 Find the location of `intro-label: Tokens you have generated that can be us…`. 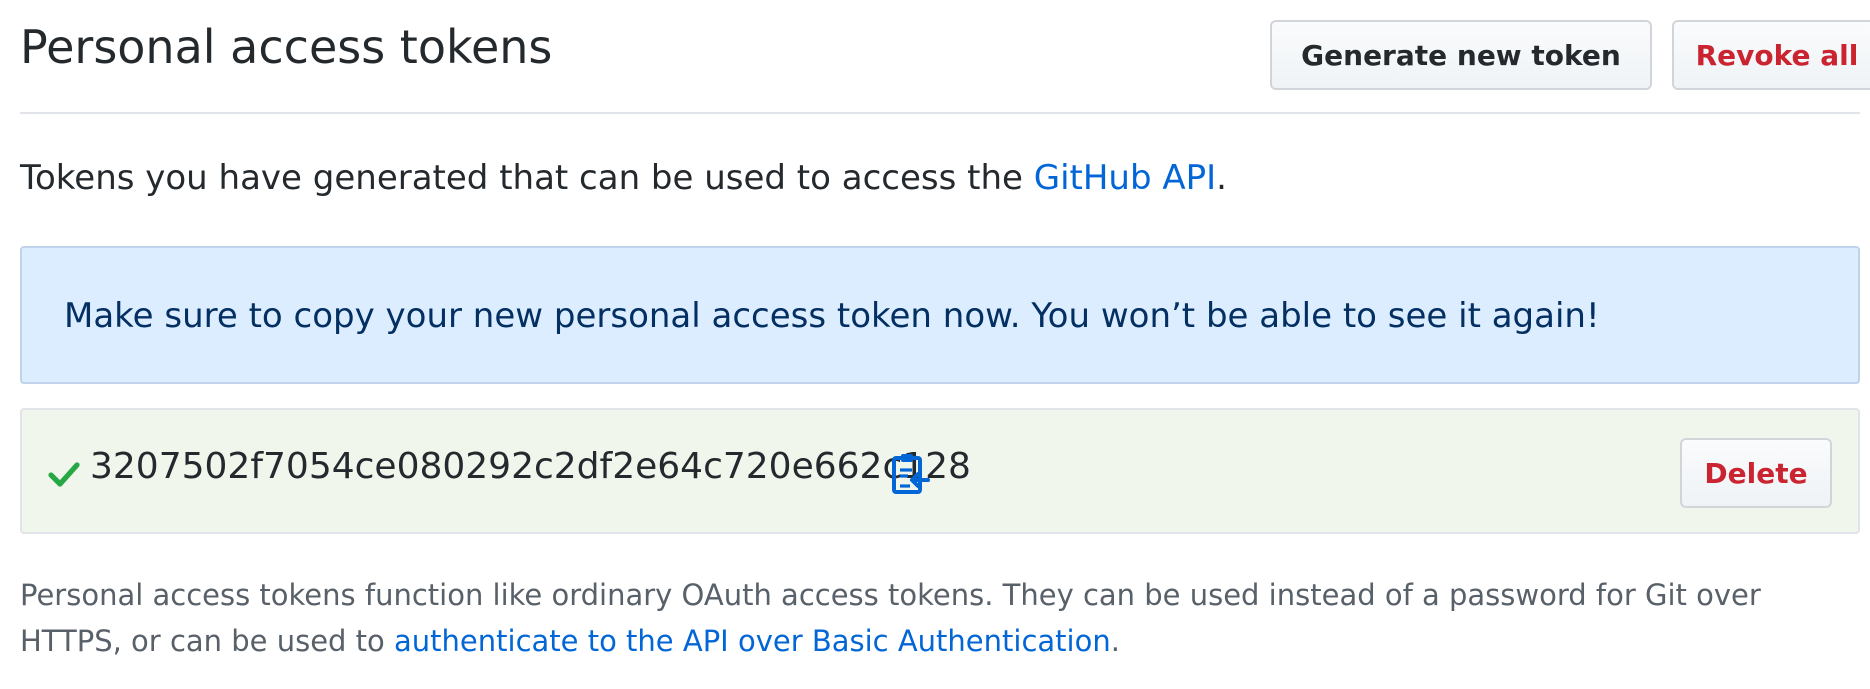

intro-label: Tokens you have generated that can be us… is located at coordinates (527, 178).